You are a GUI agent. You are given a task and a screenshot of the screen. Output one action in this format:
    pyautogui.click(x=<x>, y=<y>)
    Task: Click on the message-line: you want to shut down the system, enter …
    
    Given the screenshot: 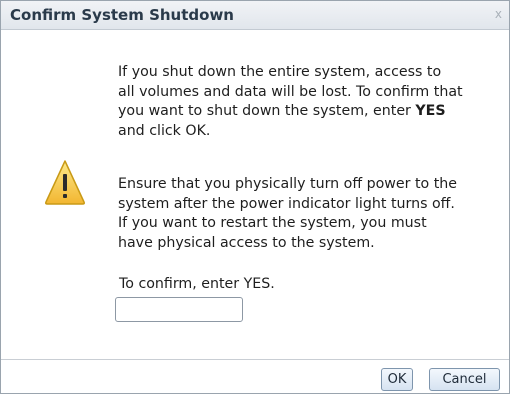 What is the action you would take?
    pyautogui.click(x=310, y=112)
    